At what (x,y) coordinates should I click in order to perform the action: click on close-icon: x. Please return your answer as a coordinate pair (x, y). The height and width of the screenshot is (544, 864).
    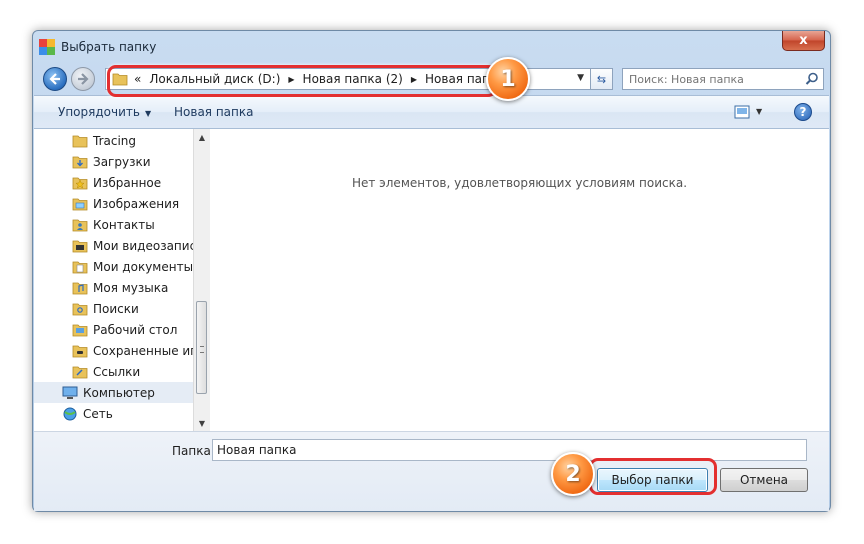
    Looking at the image, I should click on (803, 40).